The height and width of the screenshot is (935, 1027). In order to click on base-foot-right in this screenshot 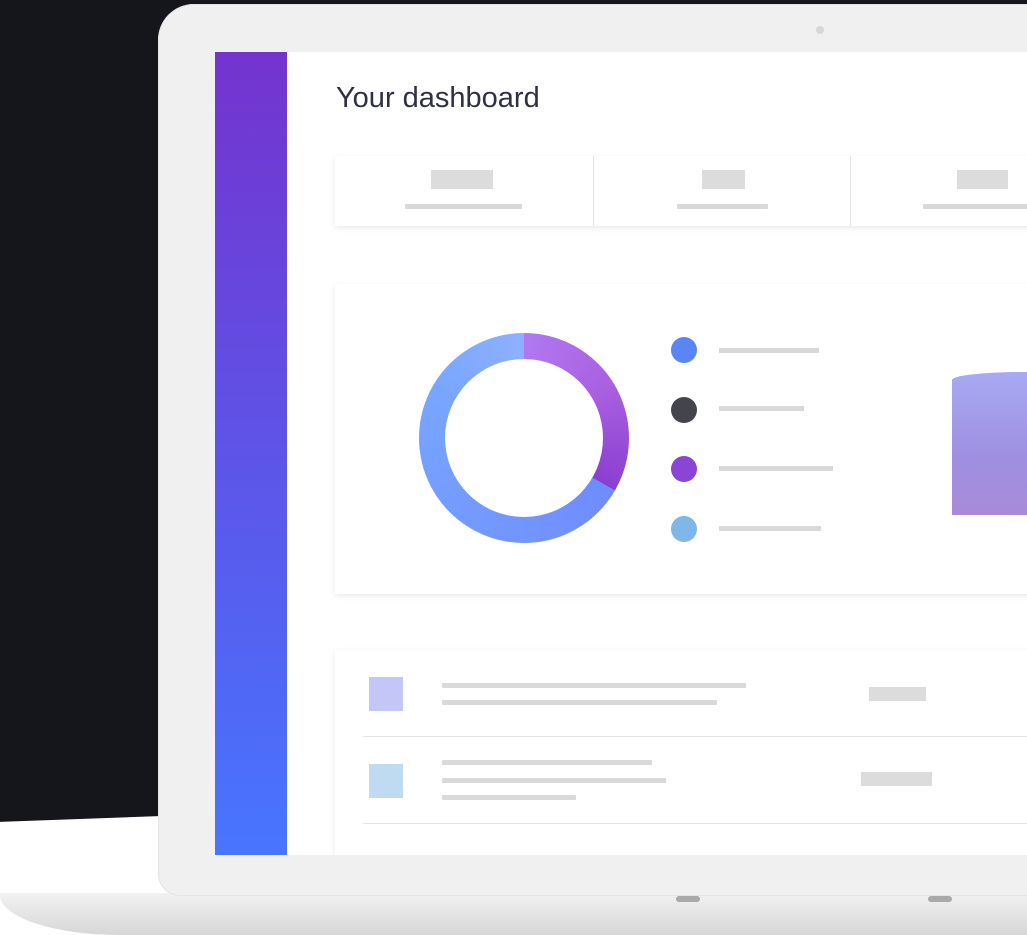, I will do `click(940, 899)`.